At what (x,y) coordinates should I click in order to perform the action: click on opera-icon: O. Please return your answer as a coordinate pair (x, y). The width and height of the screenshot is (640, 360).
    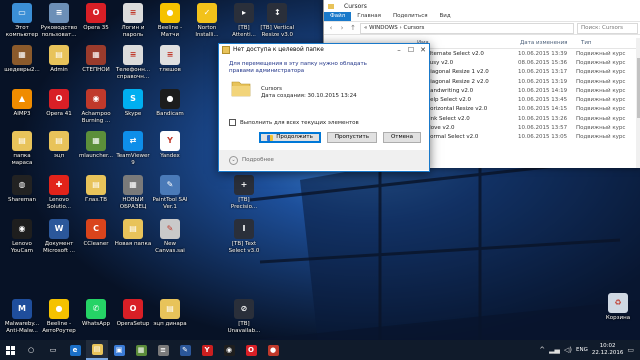
    Looking at the image, I should click on (59, 99).